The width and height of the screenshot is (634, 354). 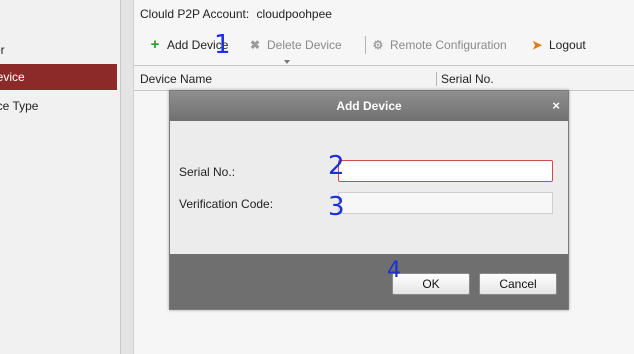 I want to click on sidebar-item-device: Device, so click(x=58, y=77).